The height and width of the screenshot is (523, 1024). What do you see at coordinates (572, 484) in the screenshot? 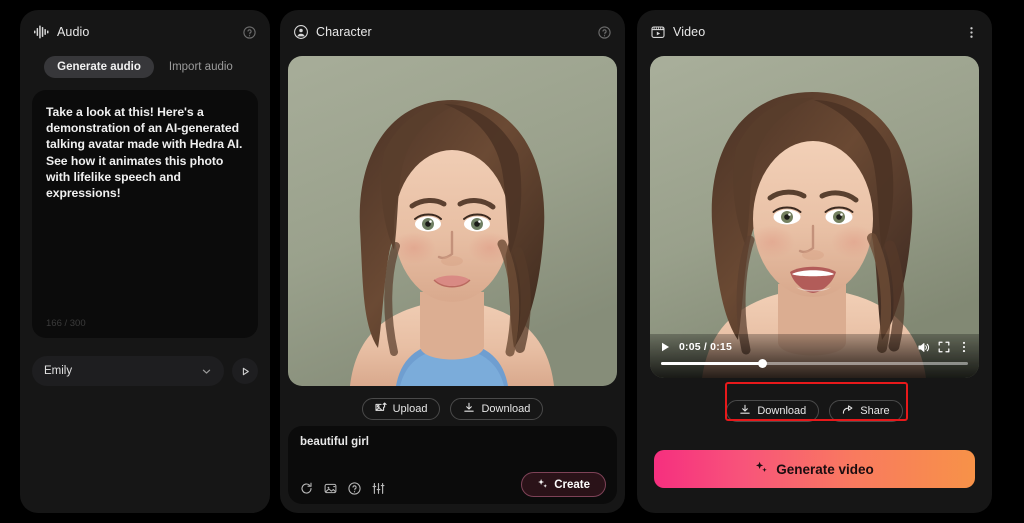
I see `create-button-label: Create` at bounding box center [572, 484].